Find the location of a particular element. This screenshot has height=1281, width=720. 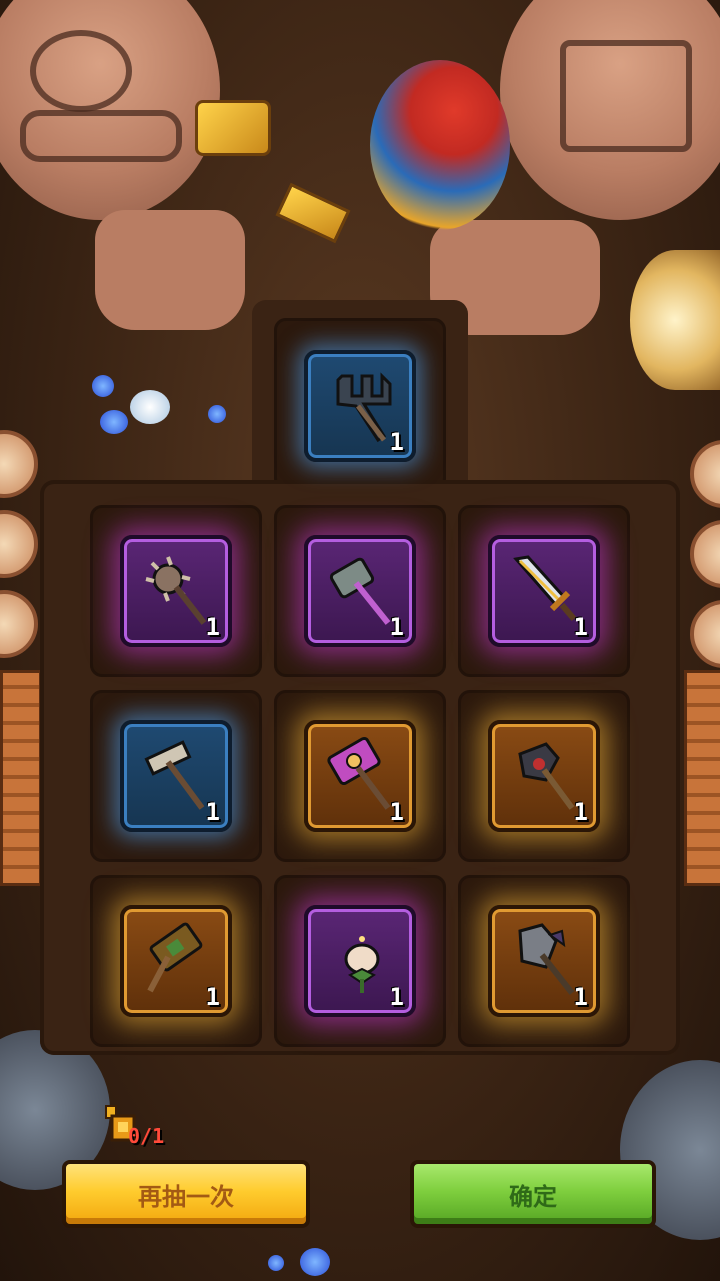

right-arm-decoration is located at coordinates (610, 110).